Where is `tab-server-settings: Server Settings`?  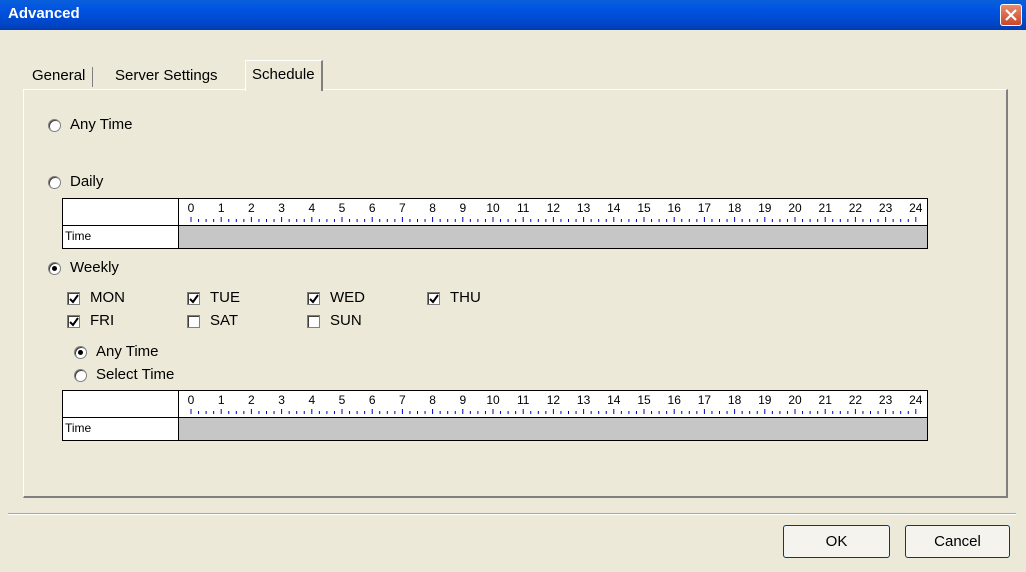 tab-server-settings: Server Settings is located at coordinates (166, 76).